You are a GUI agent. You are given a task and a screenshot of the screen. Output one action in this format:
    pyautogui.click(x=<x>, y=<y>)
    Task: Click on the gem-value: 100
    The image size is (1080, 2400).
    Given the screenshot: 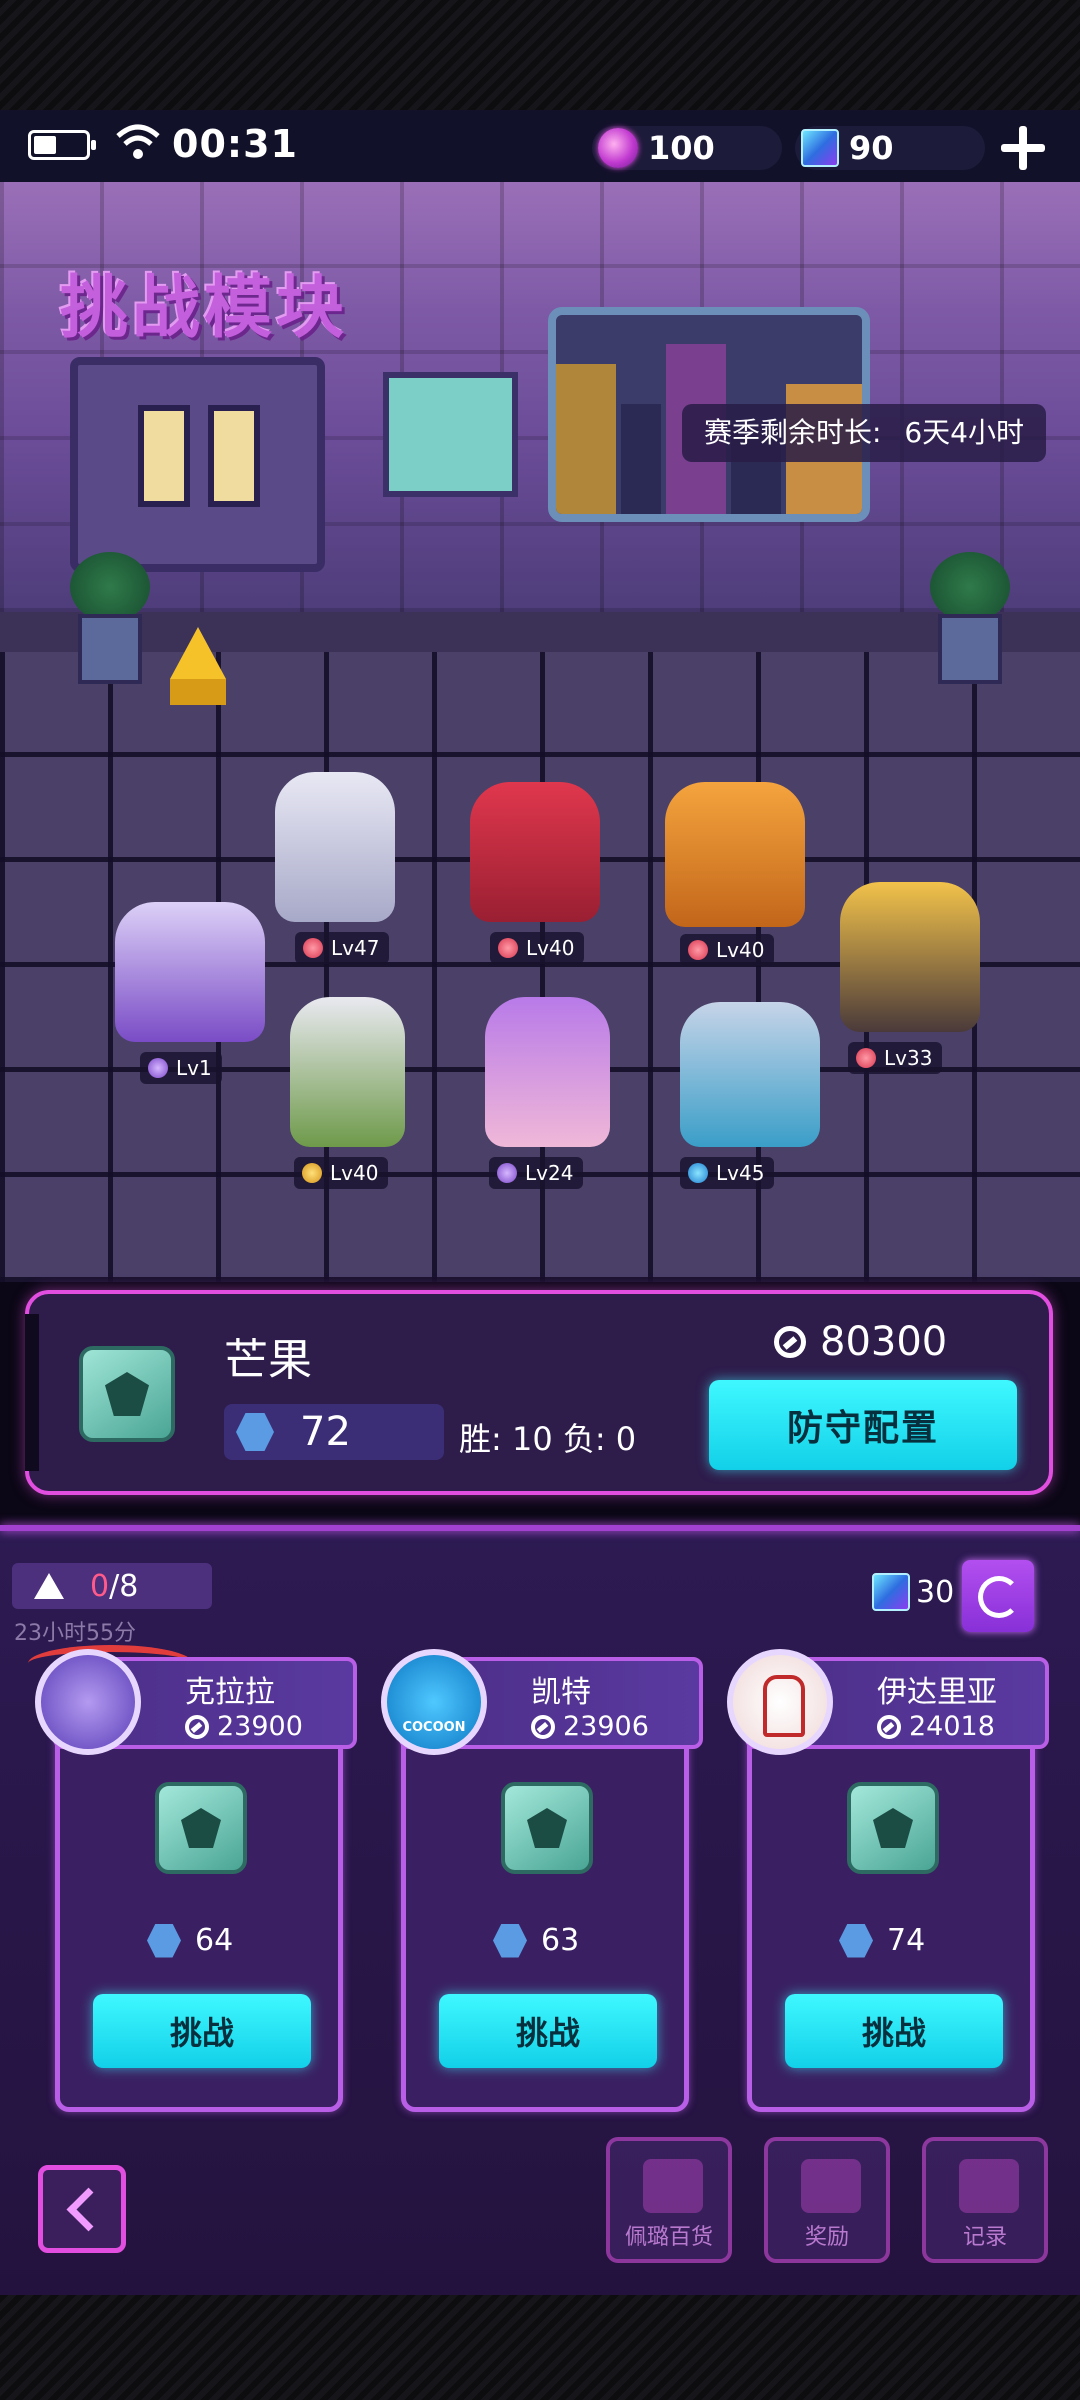 What is the action you would take?
    pyautogui.click(x=681, y=148)
    